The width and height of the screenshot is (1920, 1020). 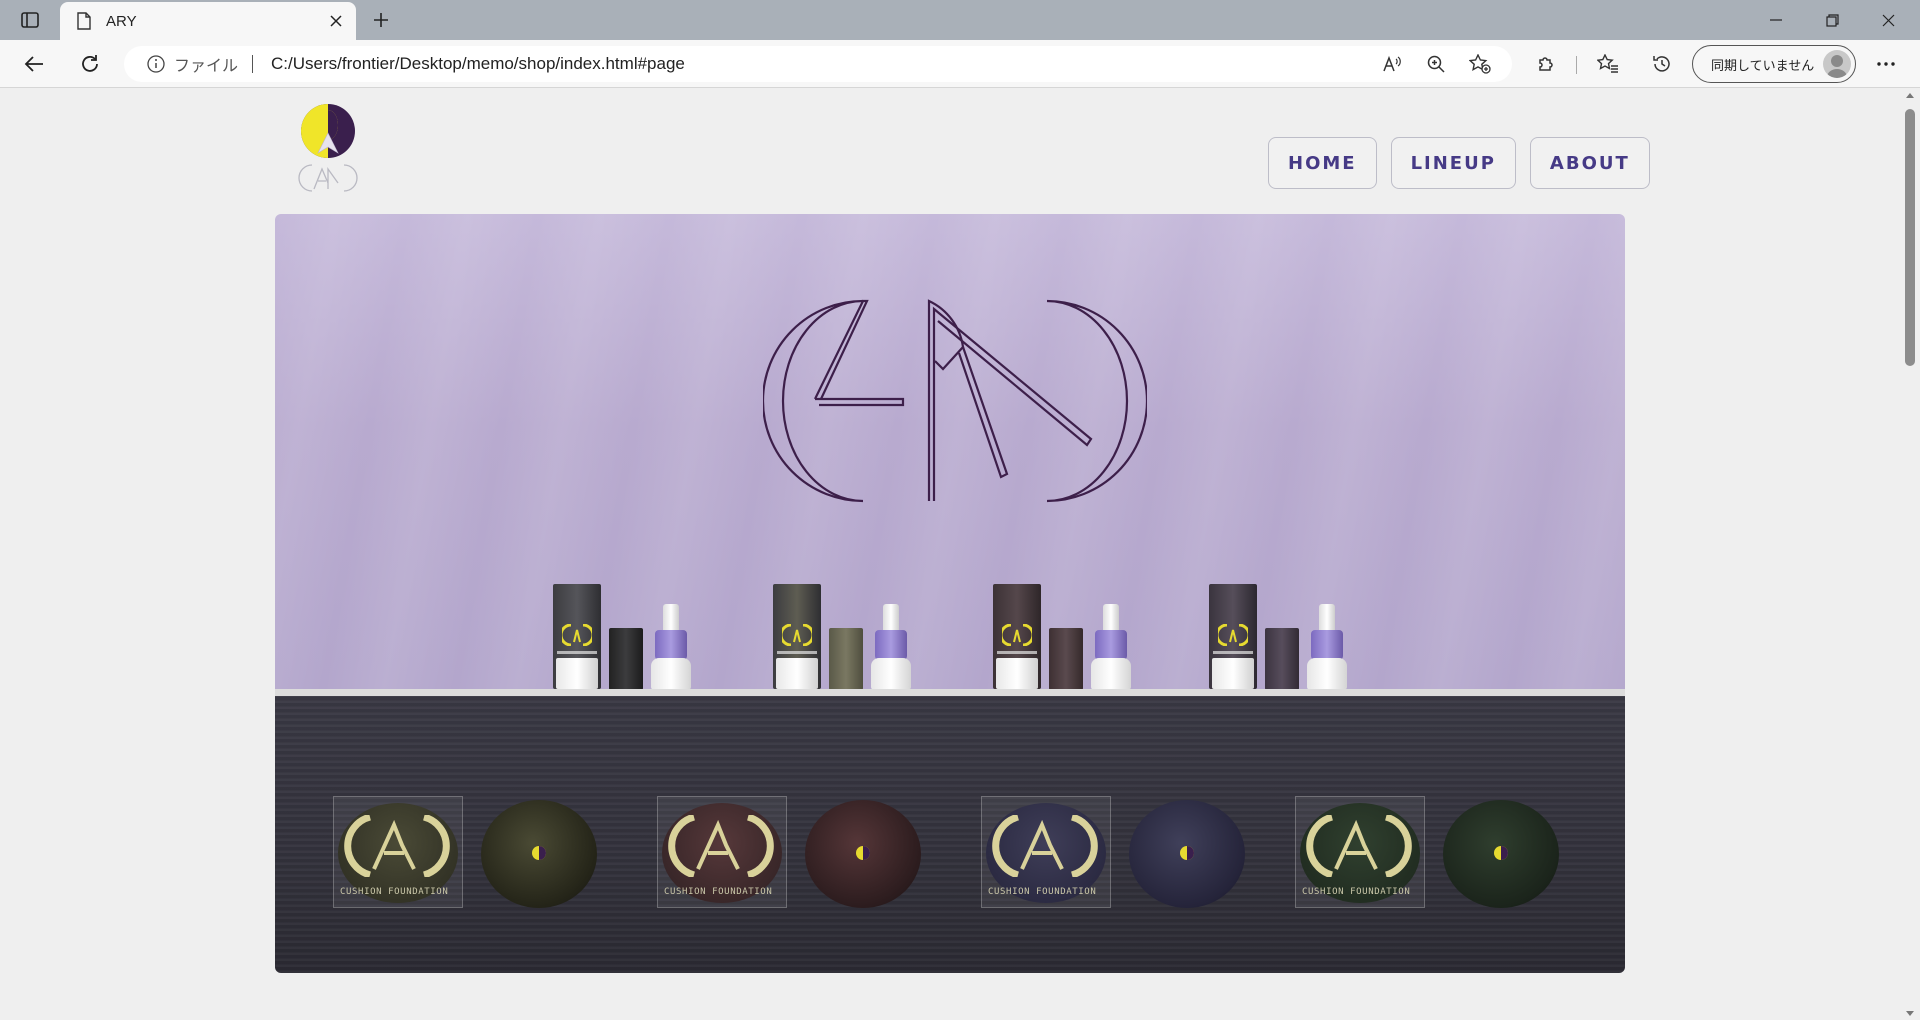 I want to click on new-tab-button, so click(x=381, y=20).